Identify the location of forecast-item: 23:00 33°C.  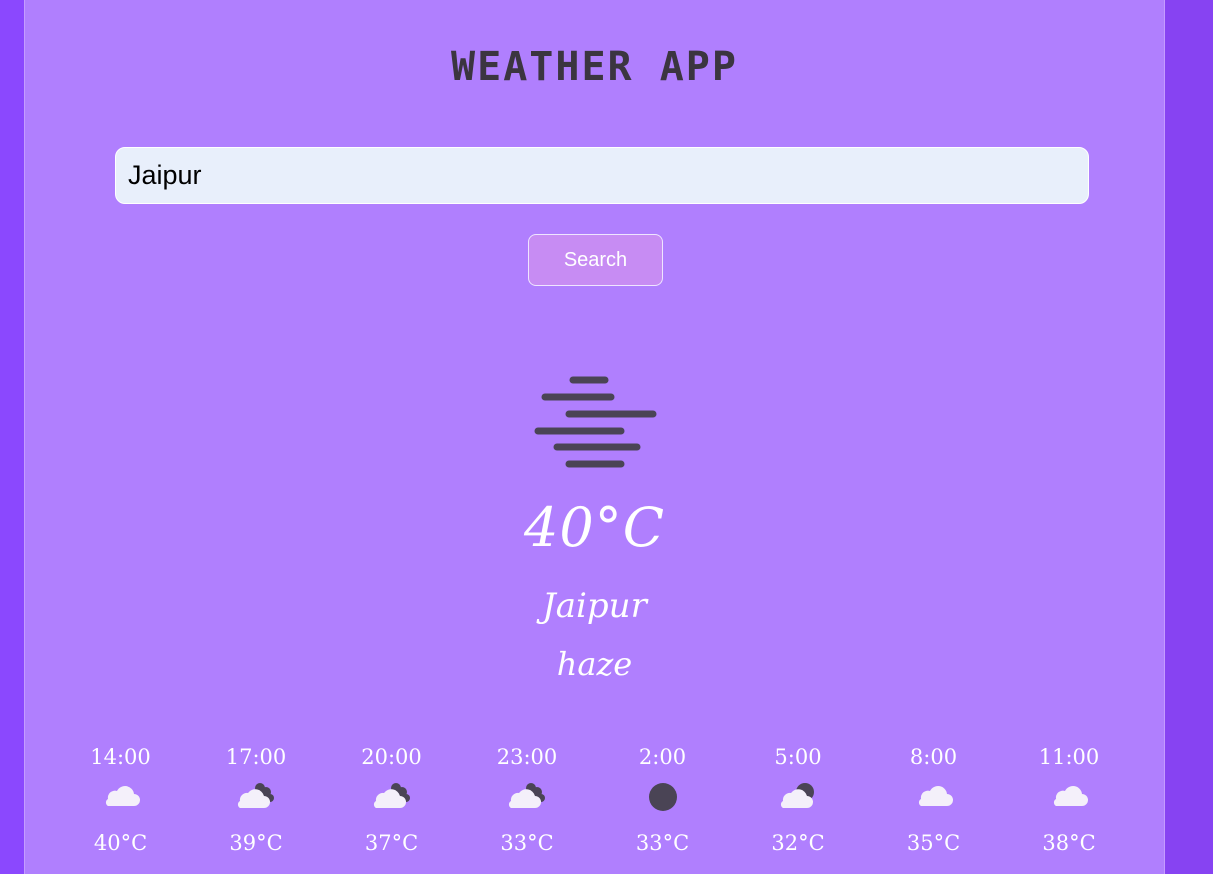
(527, 800).